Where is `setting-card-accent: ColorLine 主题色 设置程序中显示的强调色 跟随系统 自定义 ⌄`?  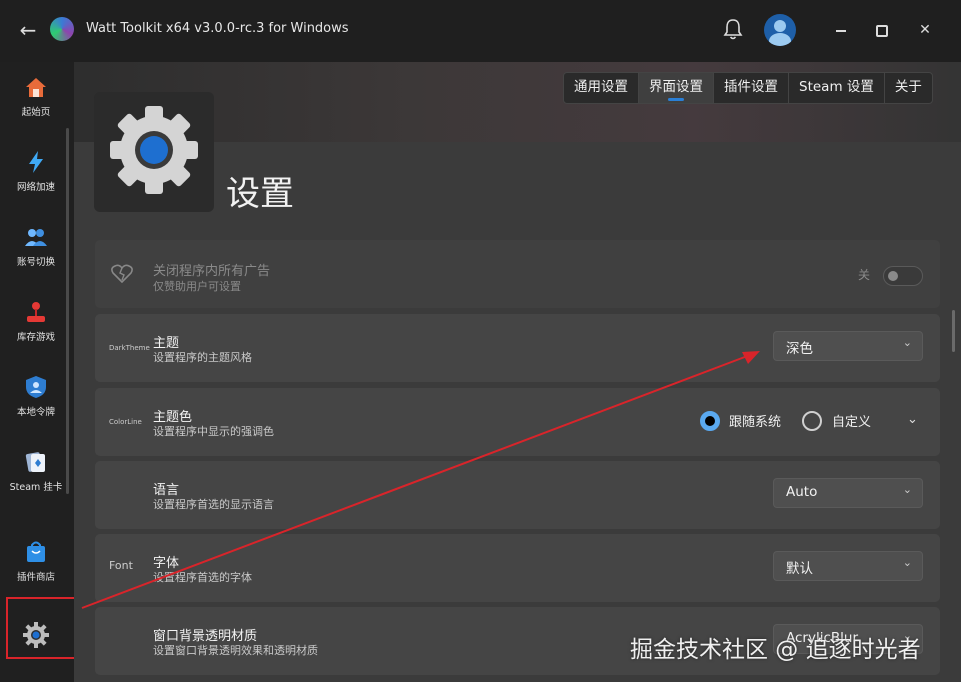
setting-card-accent: ColorLine 主题色 设置程序中显示的强调色 跟随系统 自定义 ⌄ is located at coordinates (517, 422).